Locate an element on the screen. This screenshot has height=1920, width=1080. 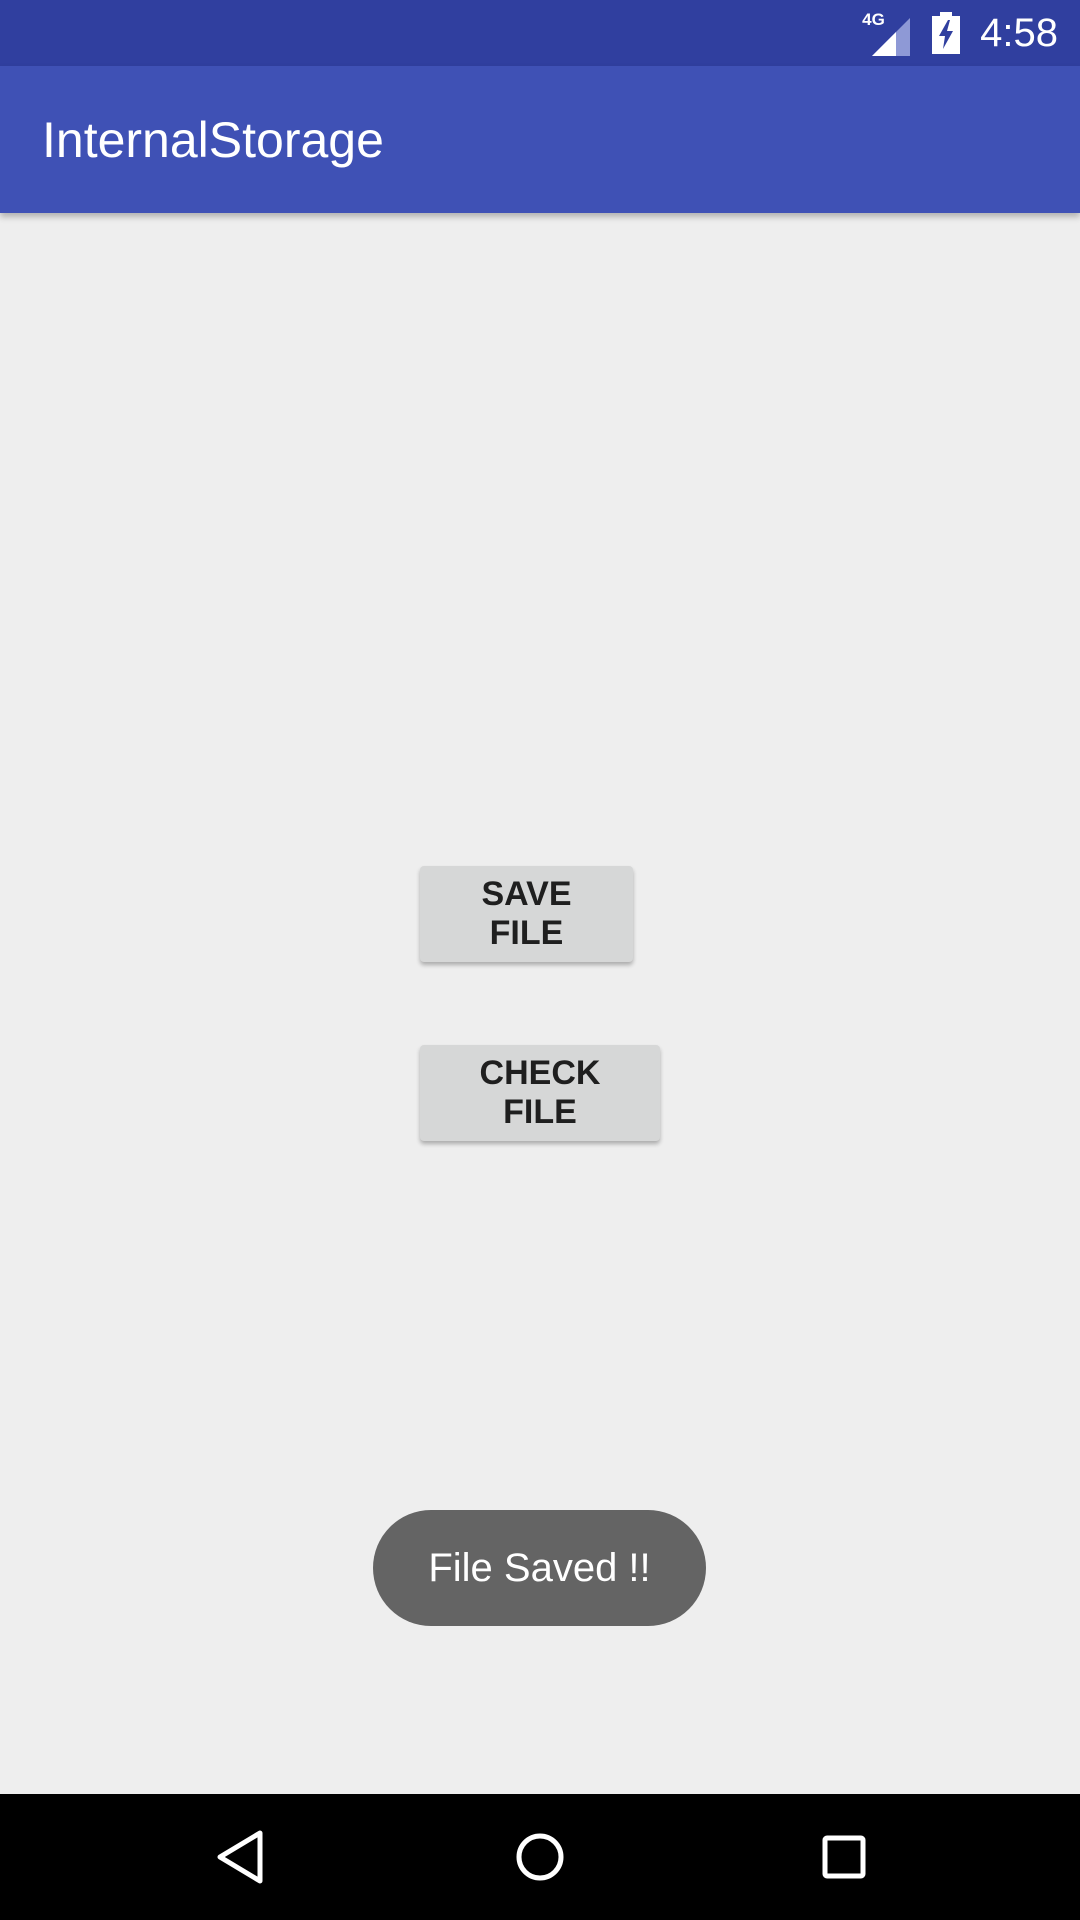
app-bar: InternalStorage is located at coordinates (540, 139).